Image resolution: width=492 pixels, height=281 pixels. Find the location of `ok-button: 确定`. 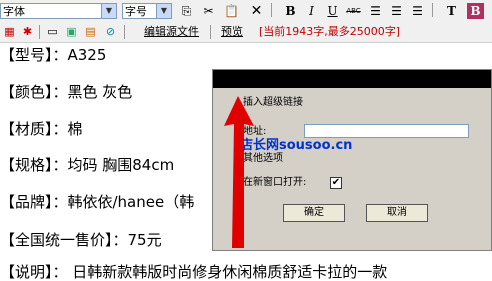

ok-button: 确定 is located at coordinates (314, 213).